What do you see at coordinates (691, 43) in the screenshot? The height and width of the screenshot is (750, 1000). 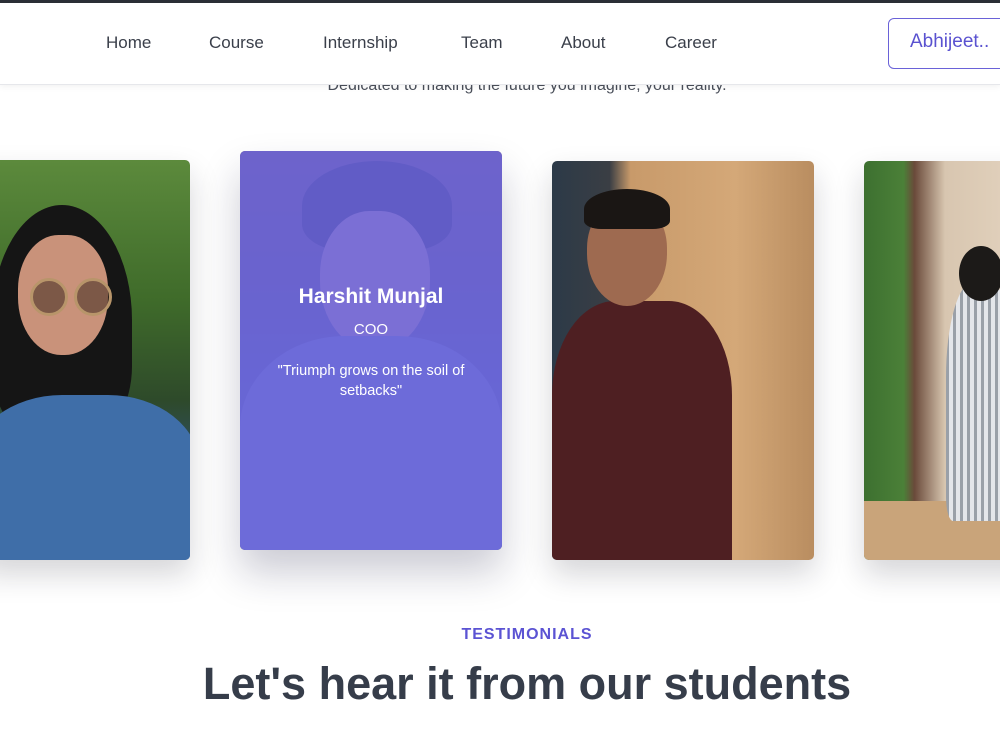 I see `nav-career: Career` at bounding box center [691, 43].